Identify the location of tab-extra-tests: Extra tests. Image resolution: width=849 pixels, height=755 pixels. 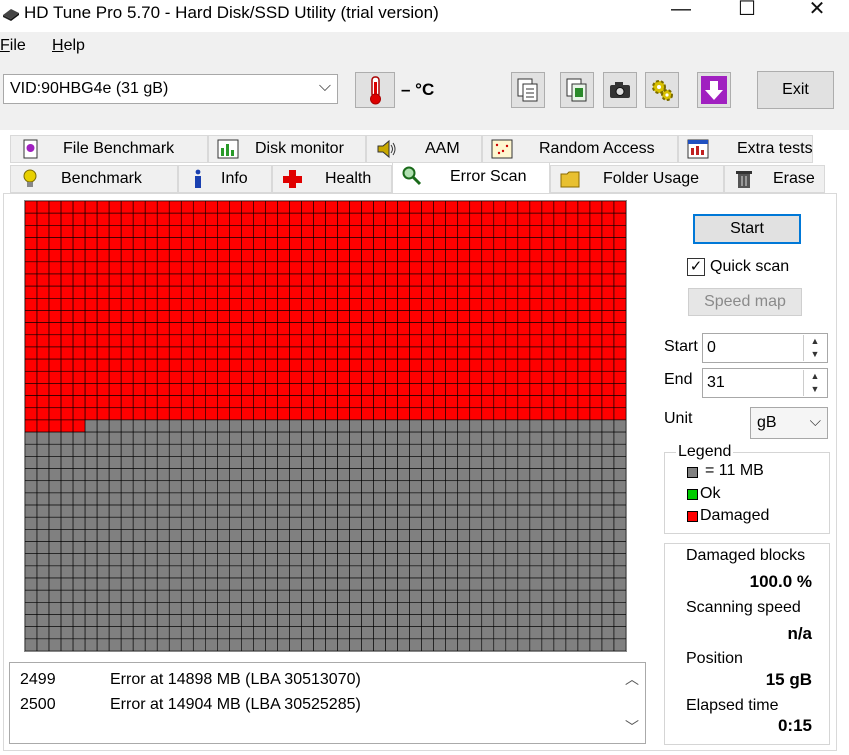
(745, 149).